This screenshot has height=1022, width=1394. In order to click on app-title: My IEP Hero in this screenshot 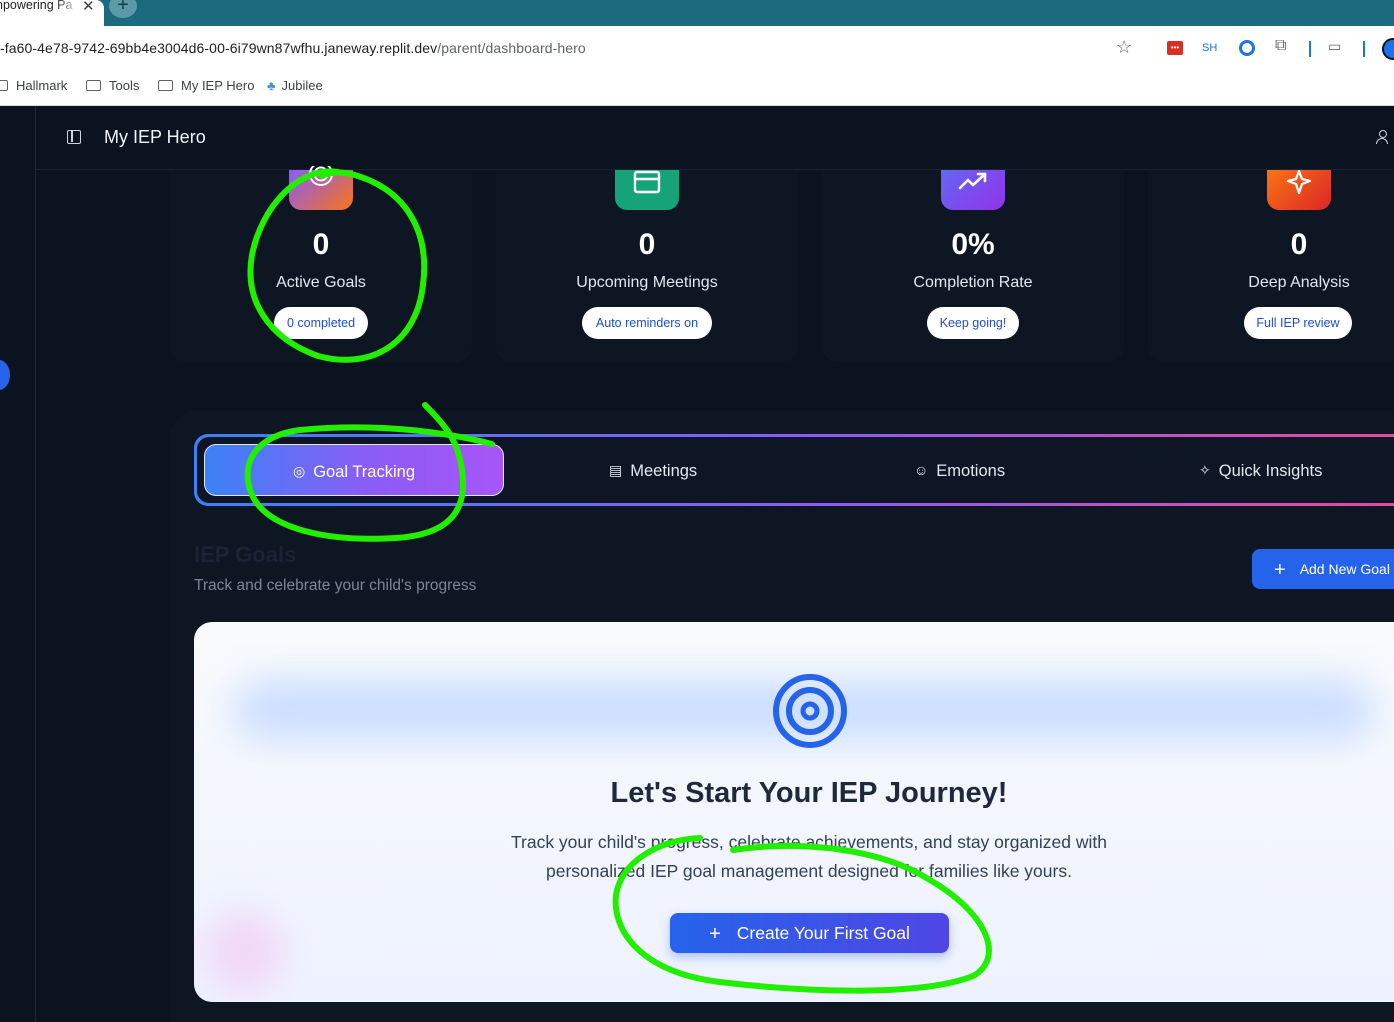, I will do `click(155, 137)`.